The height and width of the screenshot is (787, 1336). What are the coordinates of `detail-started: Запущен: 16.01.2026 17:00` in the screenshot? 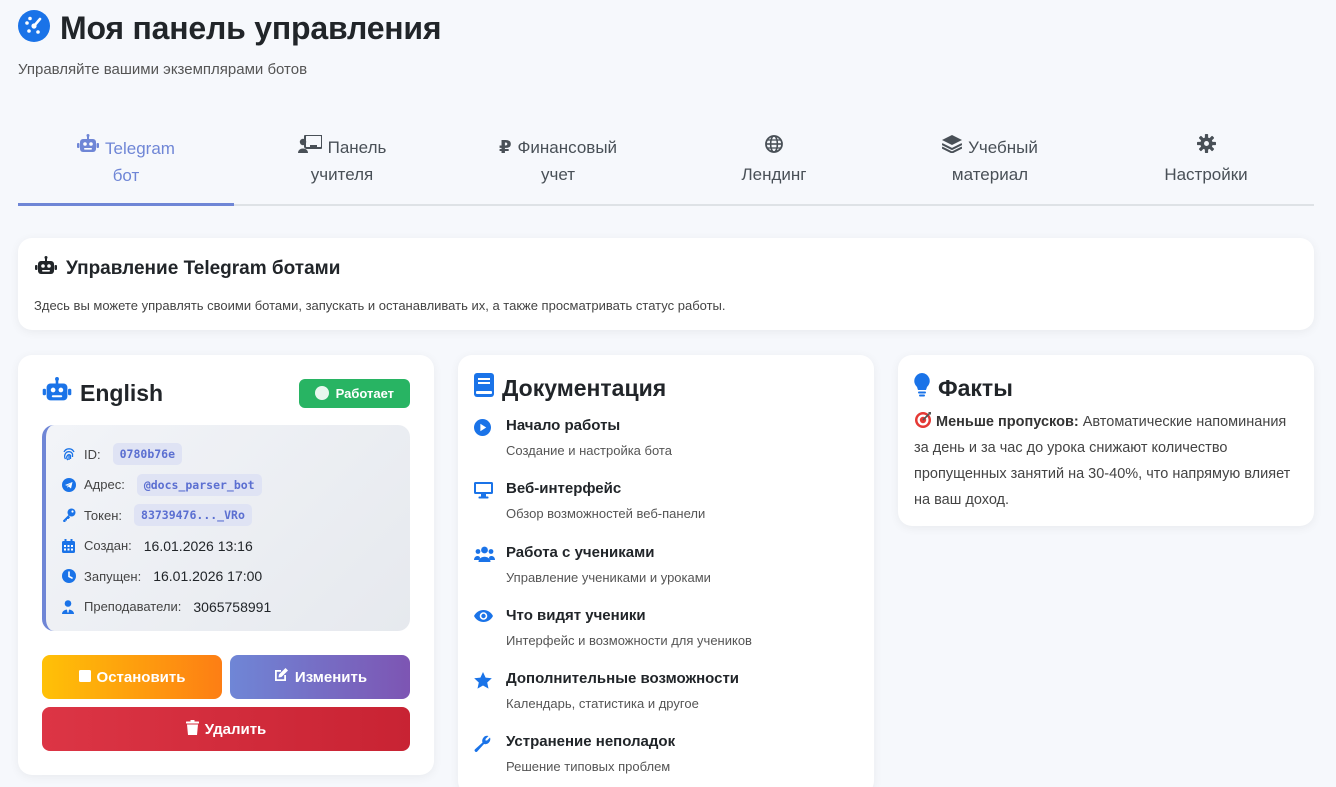 It's located at (228, 576).